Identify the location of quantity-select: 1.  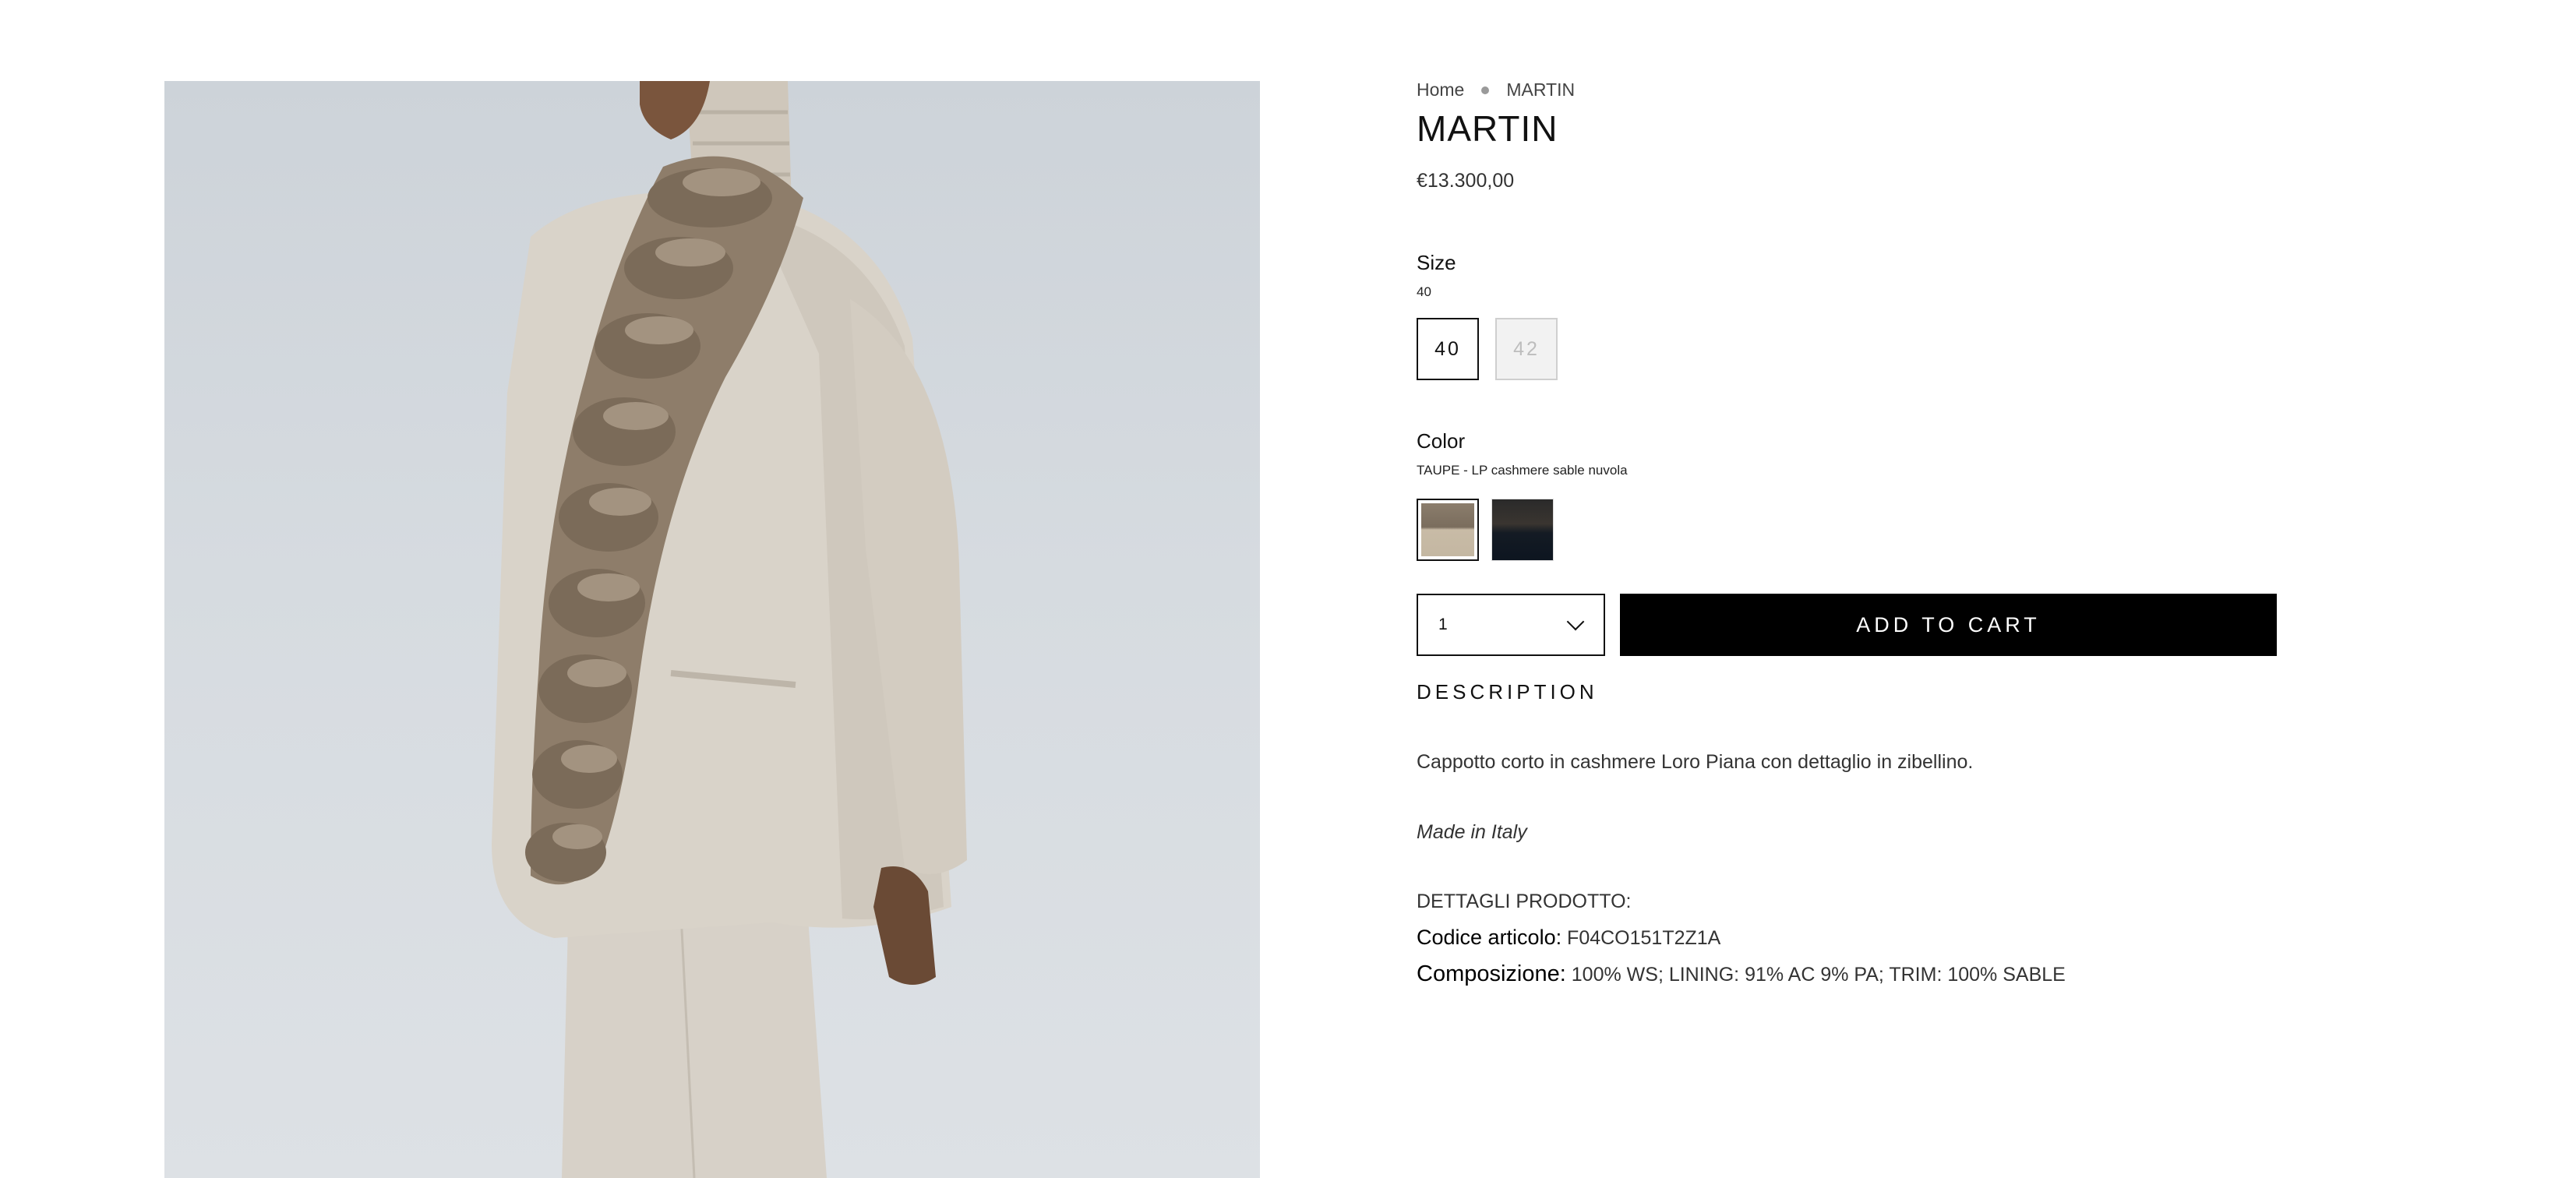
(1511, 625).